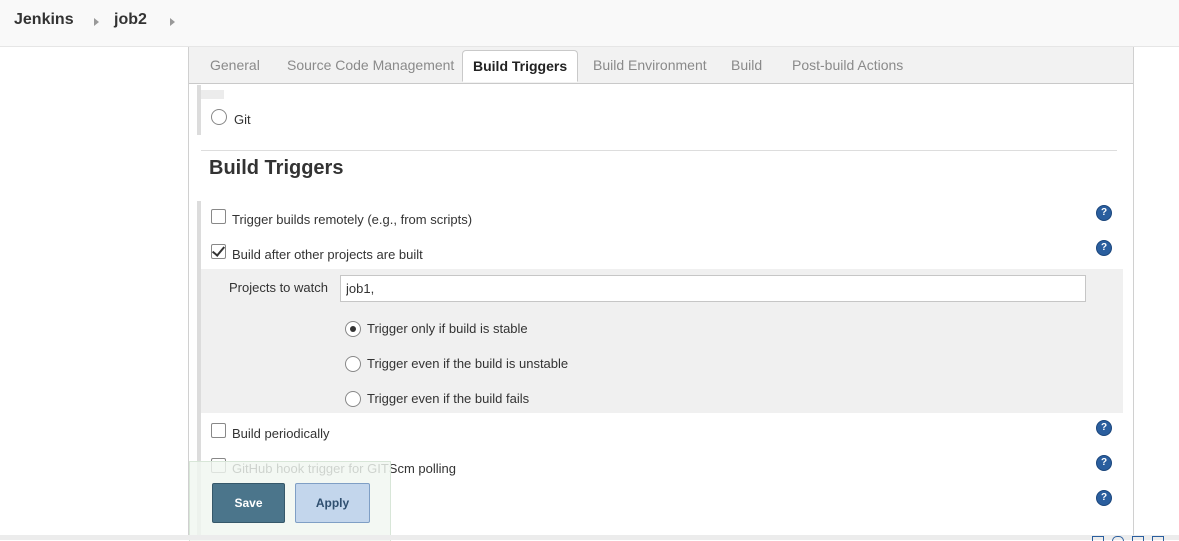  Describe the element at coordinates (327, 254) in the screenshot. I see `build-after-other-label: Build after other projects are built` at that location.